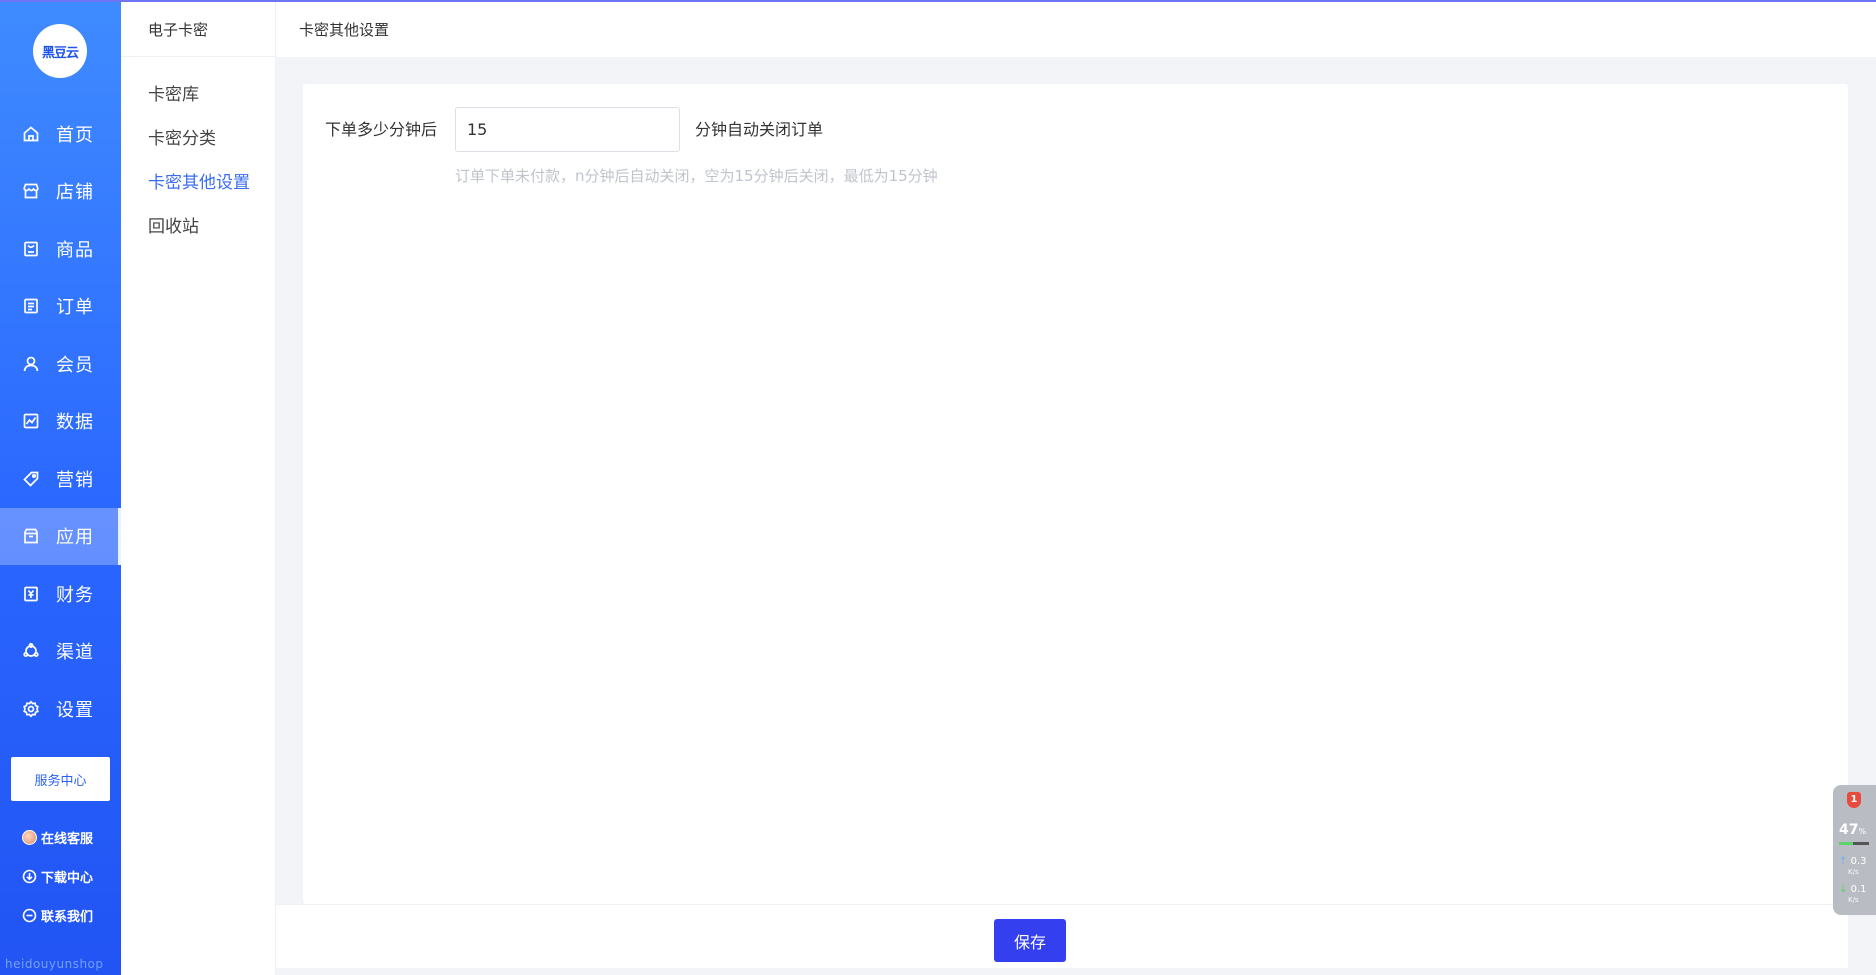  I want to click on close-minutes-suffix: 分钟自动关闭订单, so click(759, 129).